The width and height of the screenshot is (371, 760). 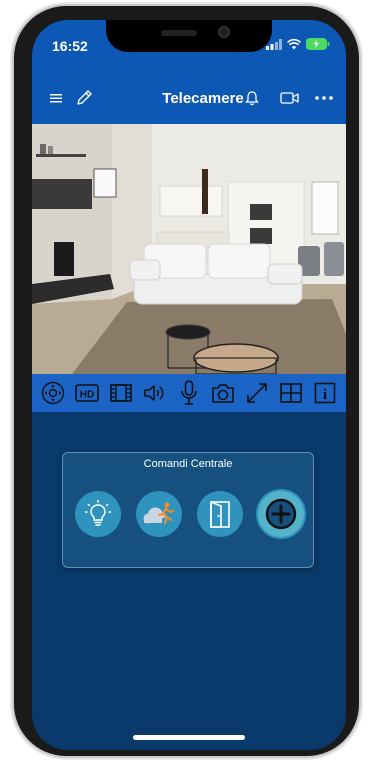 I want to click on audio-button, so click(x=155, y=393).